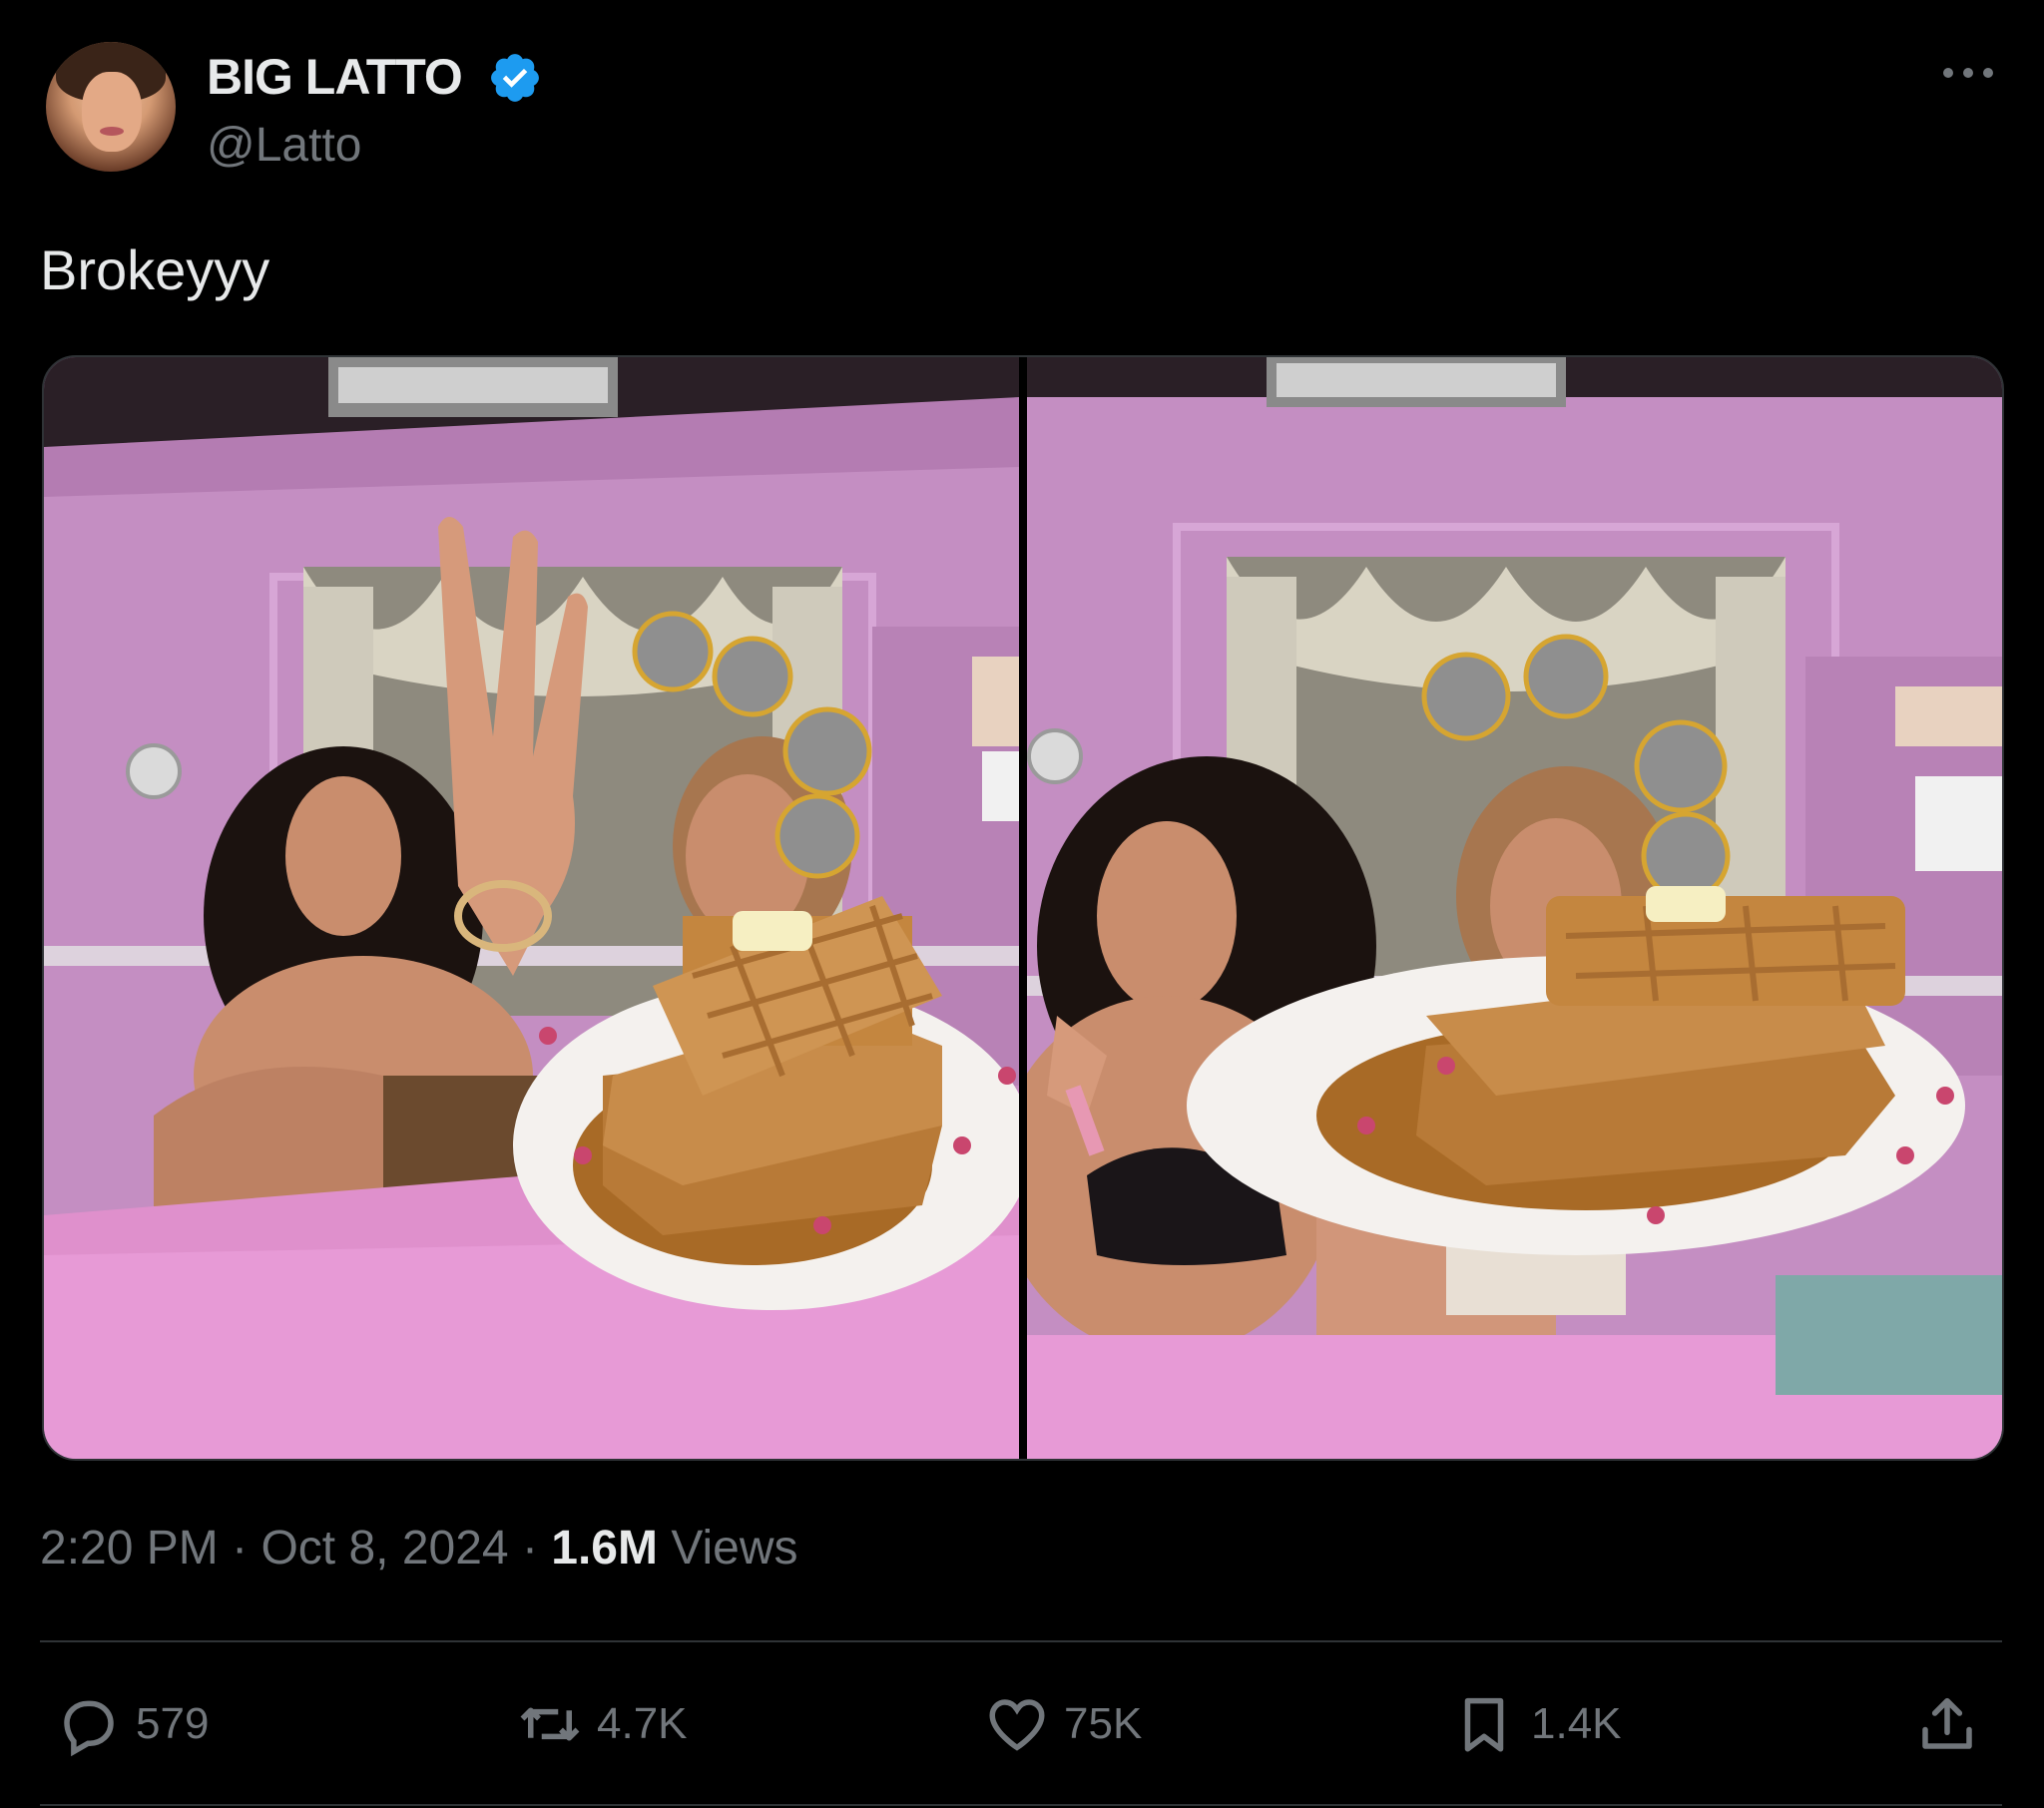 The height and width of the screenshot is (1808, 2044). What do you see at coordinates (642, 1724) in the screenshot?
I see `repost-count: 4.7K` at bounding box center [642, 1724].